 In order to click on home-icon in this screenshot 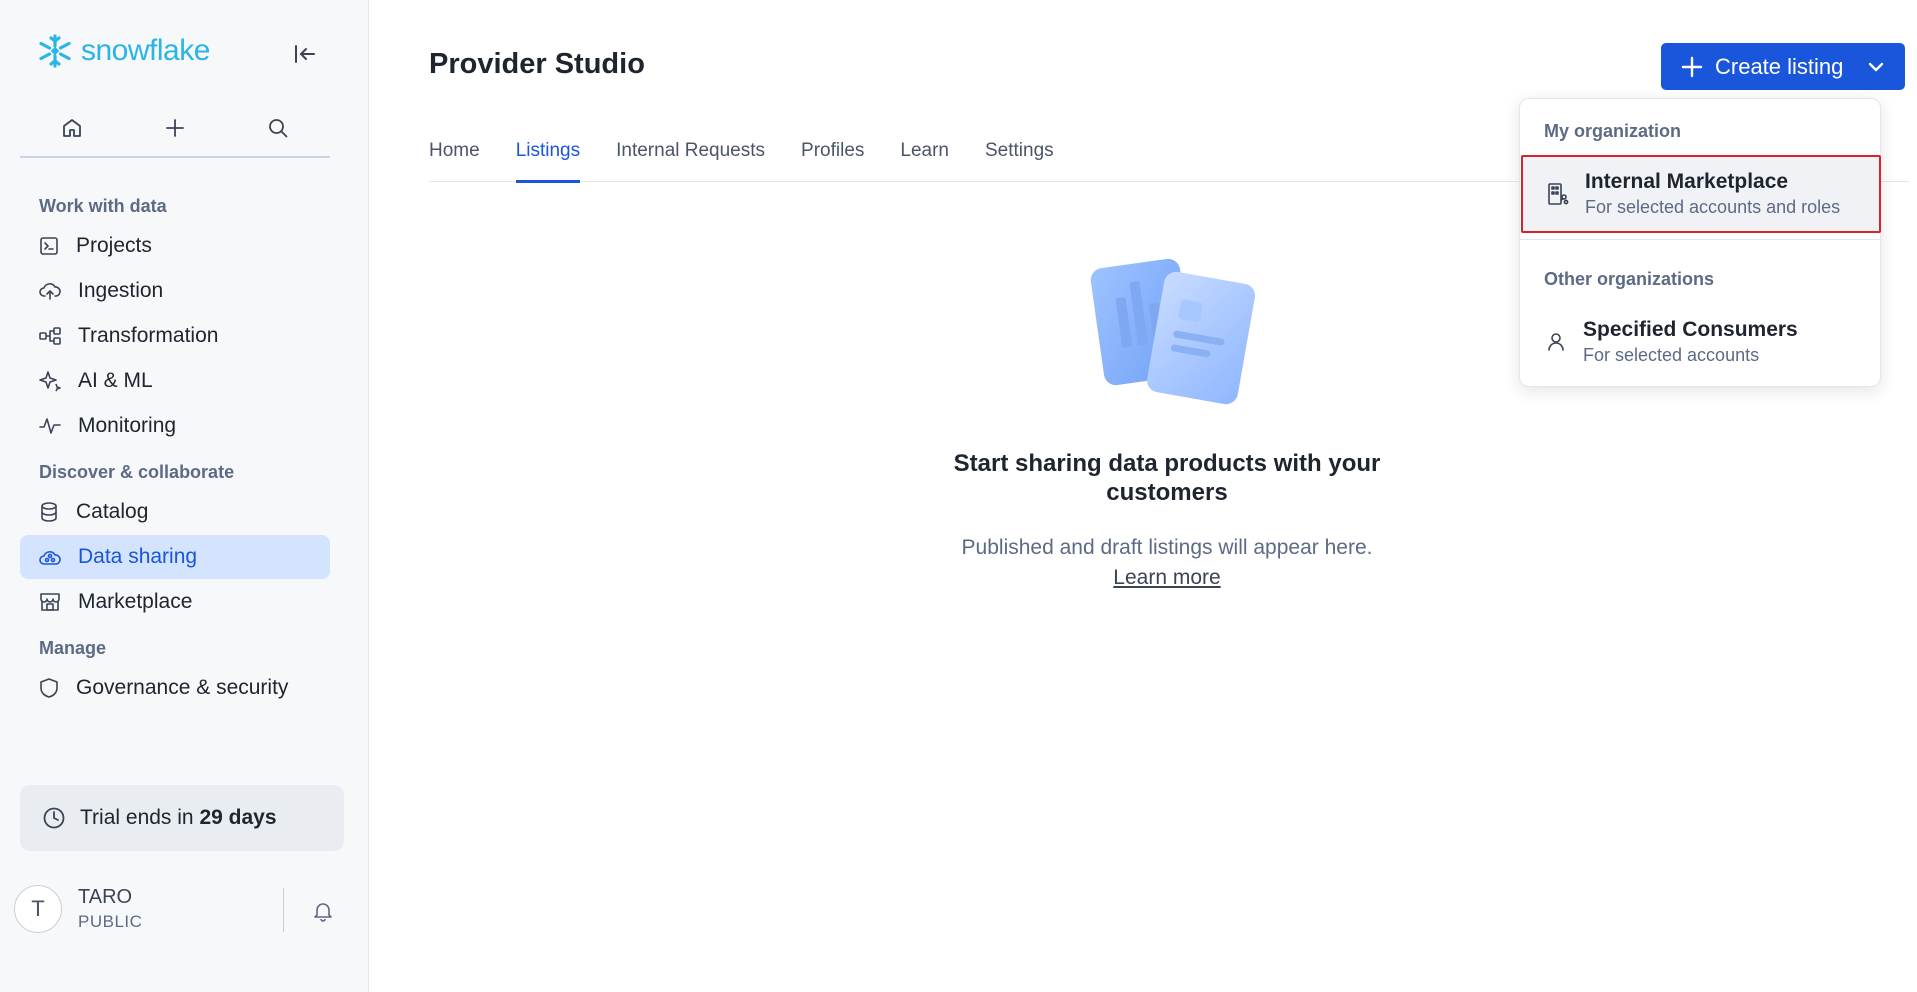, I will do `click(71, 128)`.